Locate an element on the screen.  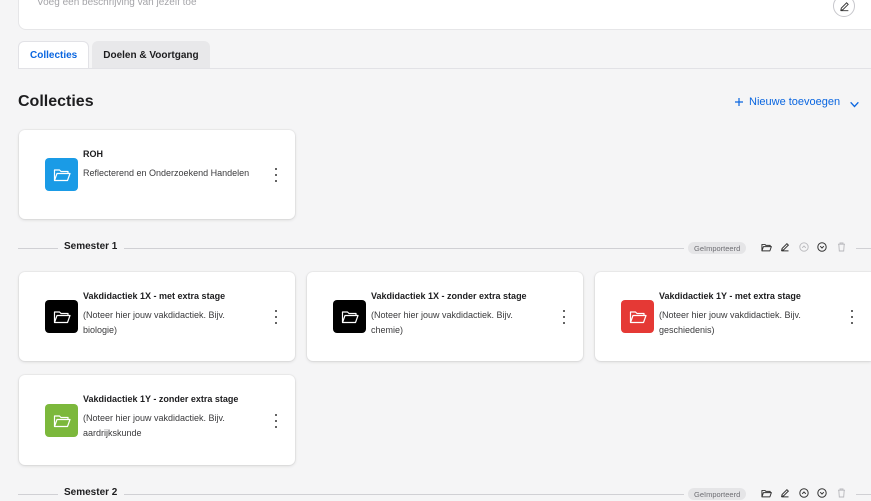
add-options-dropdown is located at coordinates (854, 106).